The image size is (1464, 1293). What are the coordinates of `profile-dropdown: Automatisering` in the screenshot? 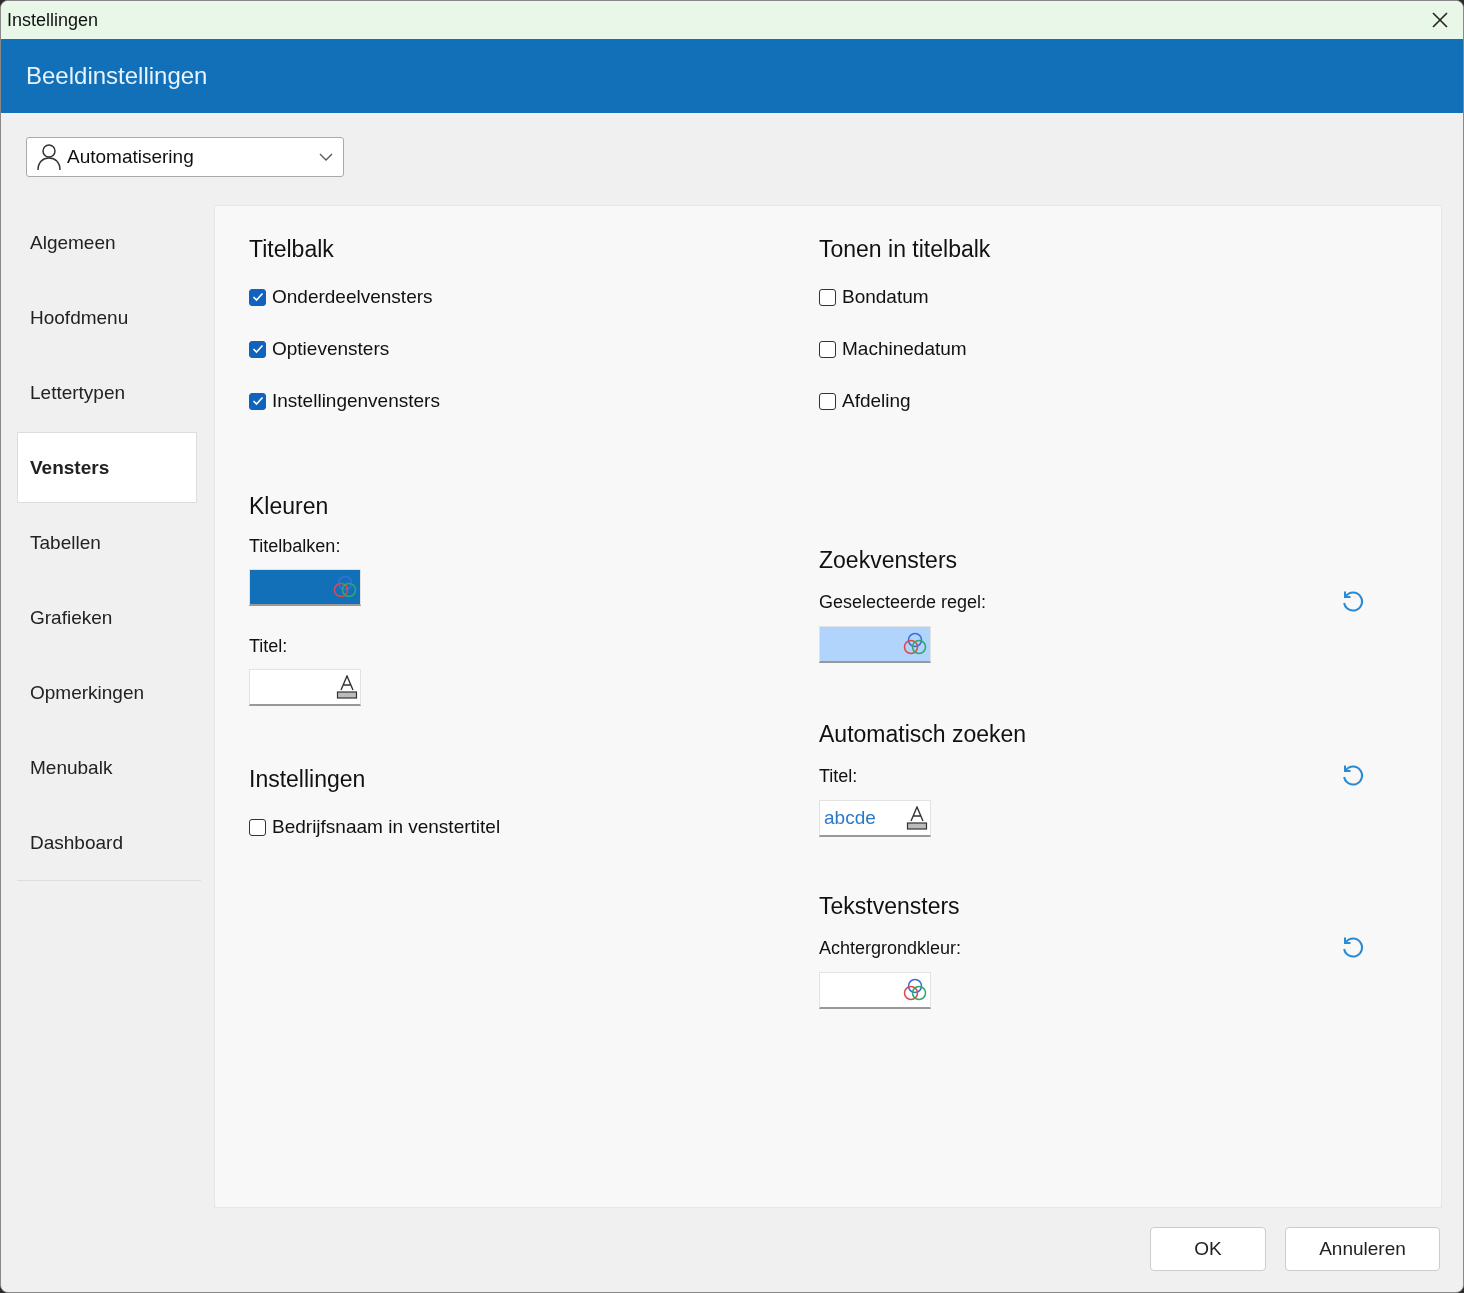 It's located at (185, 157).